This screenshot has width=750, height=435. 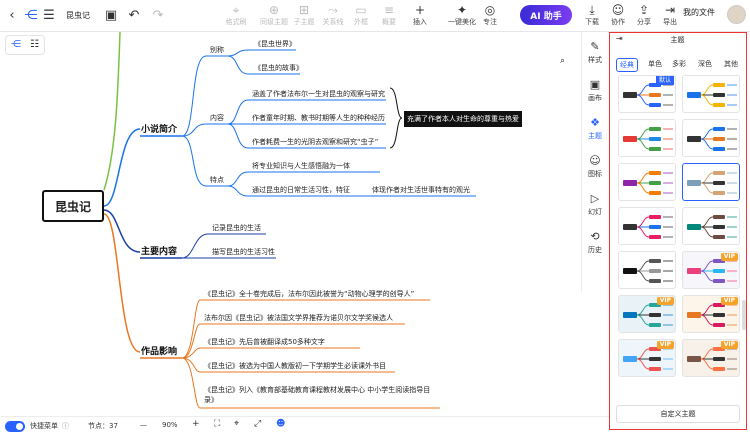 What do you see at coordinates (315, 142) in the screenshot?
I see `topic-node: 作者耗费一生的光阴去观察和研究“虫子”` at bounding box center [315, 142].